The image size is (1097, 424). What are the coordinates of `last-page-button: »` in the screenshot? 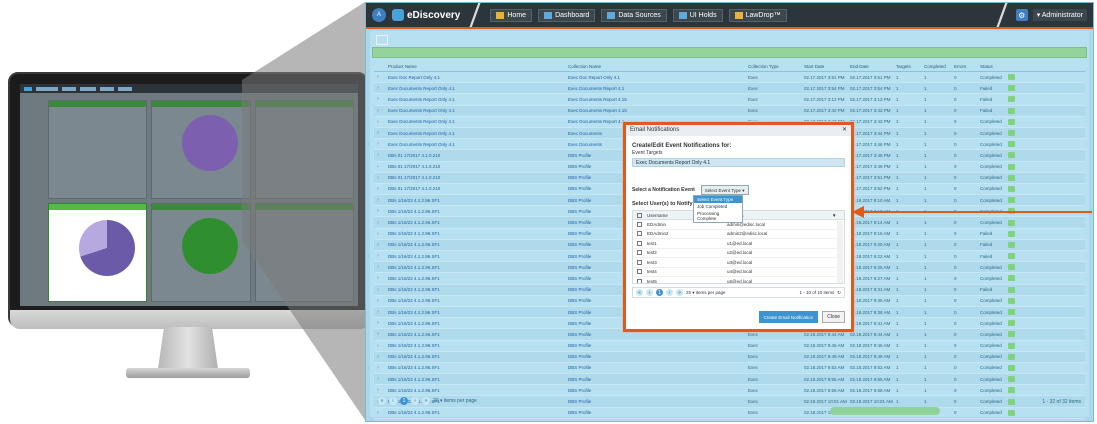 It's located at (679, 292).